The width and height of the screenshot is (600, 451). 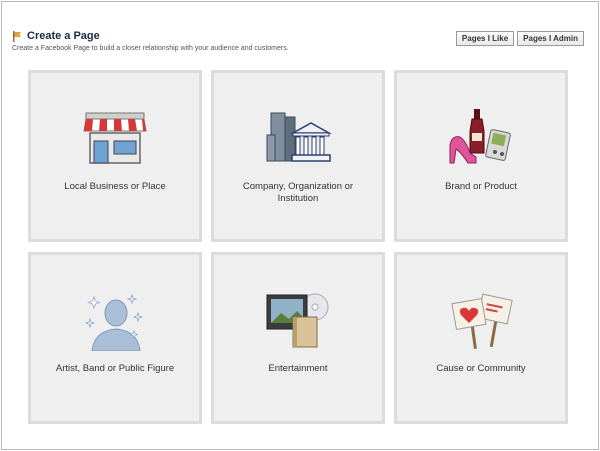 What do you see at coordinates (298, 368) in the screenshot?
I see `category-label: Entertainment` at bounding box center [298, 368].